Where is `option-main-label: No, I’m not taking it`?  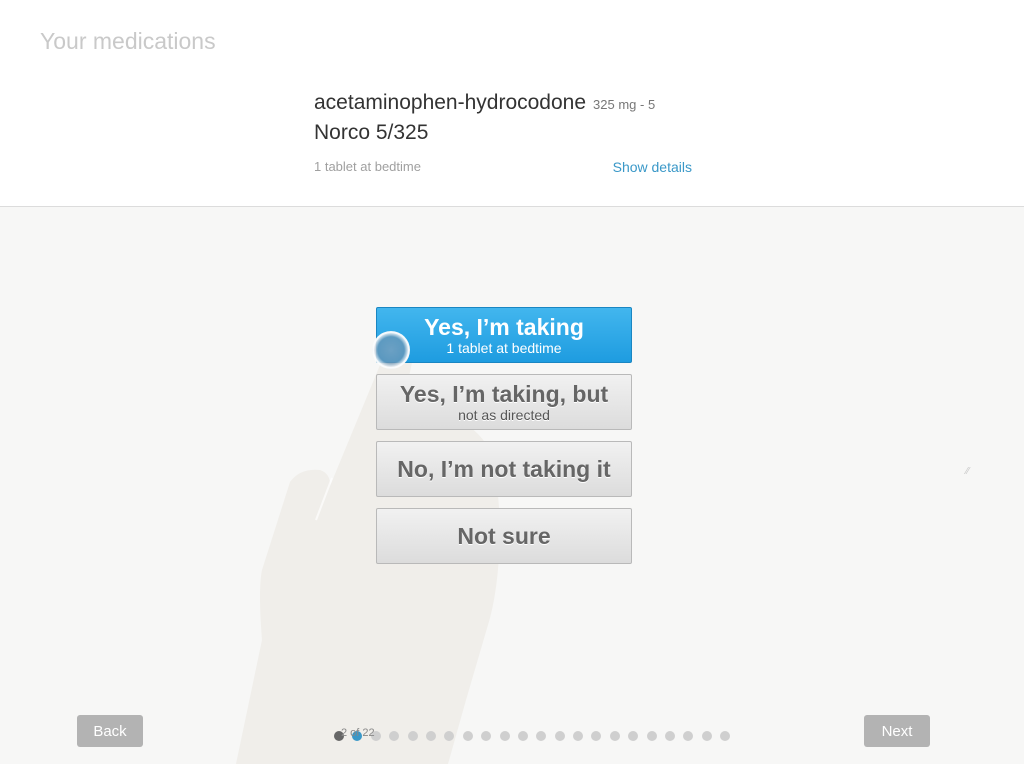 option-main-label: No, I’m not taking it is located at coordinates (504, 469).